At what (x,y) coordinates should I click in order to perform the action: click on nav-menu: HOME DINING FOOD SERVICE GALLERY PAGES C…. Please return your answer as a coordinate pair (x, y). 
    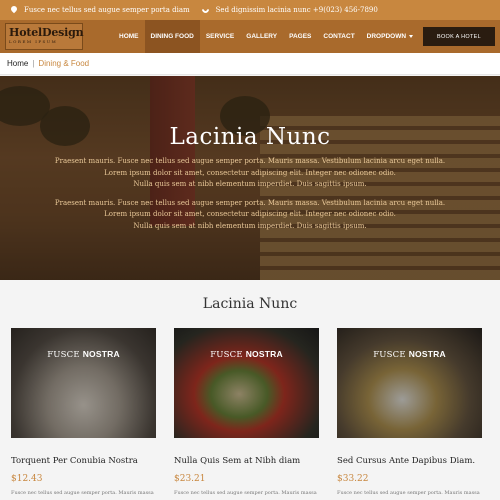
    Looking at the image, I should click on (266, 36).